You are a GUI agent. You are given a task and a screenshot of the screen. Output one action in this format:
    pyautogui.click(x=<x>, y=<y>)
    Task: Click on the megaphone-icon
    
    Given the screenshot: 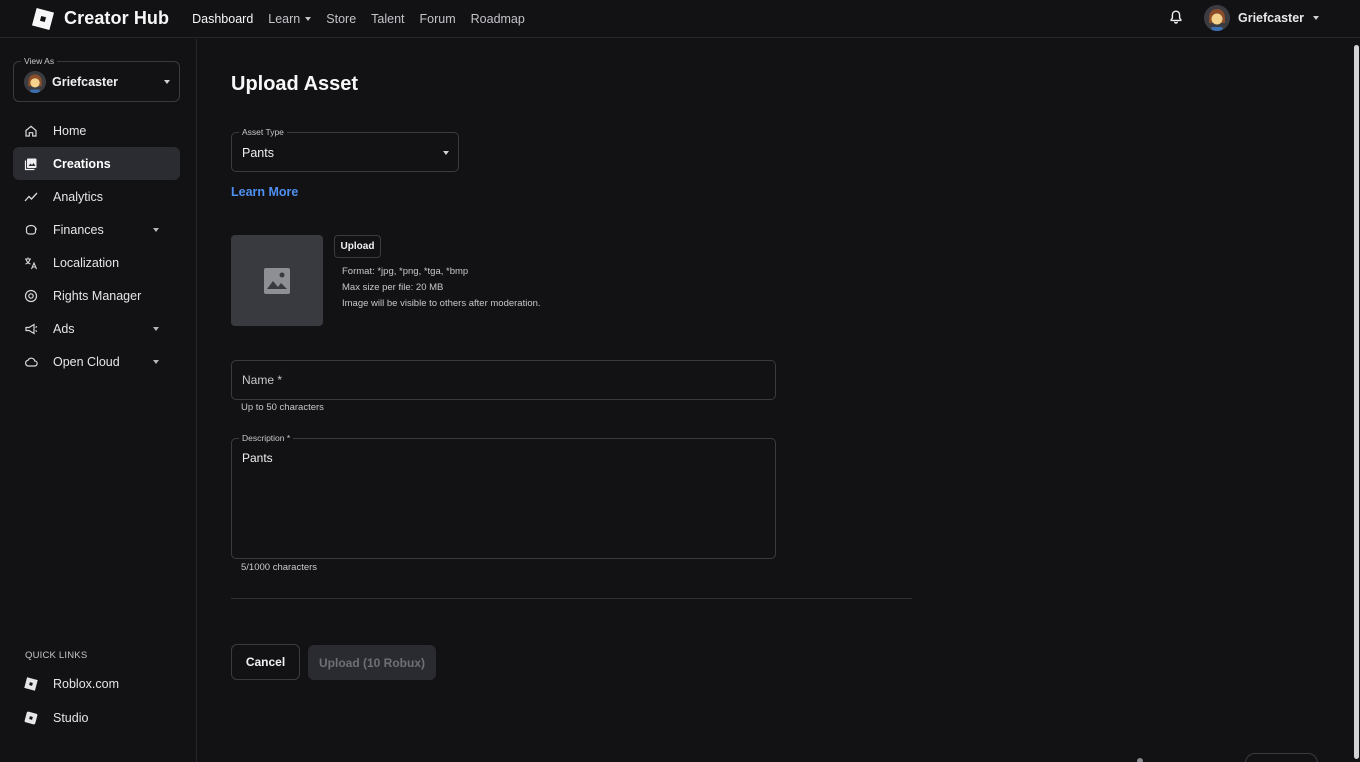 What is the action you would take?
    pyautogui.click(x=31, y=329)
    